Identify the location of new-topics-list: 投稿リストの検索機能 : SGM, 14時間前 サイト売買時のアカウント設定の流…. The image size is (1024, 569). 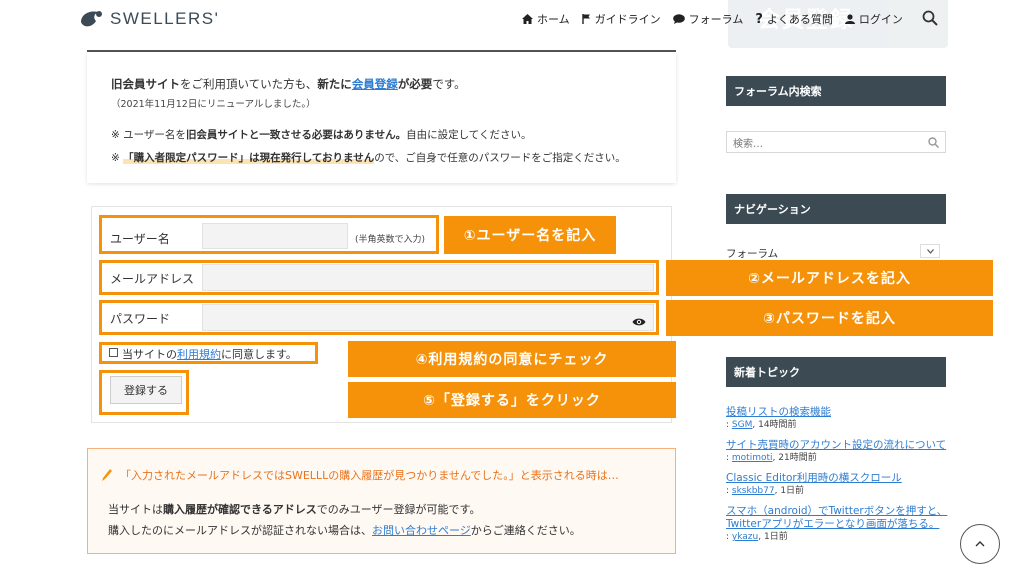
(838, 478).